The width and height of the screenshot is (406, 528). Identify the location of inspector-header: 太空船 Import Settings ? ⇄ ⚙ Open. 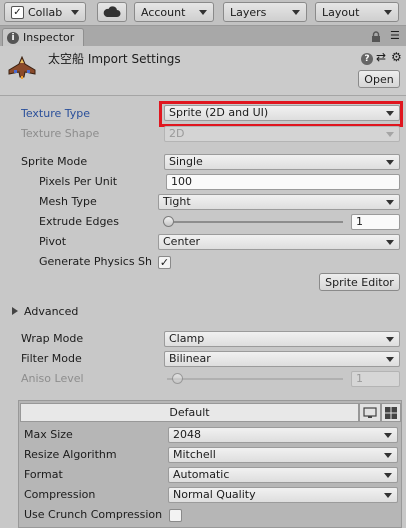
(203, 71).